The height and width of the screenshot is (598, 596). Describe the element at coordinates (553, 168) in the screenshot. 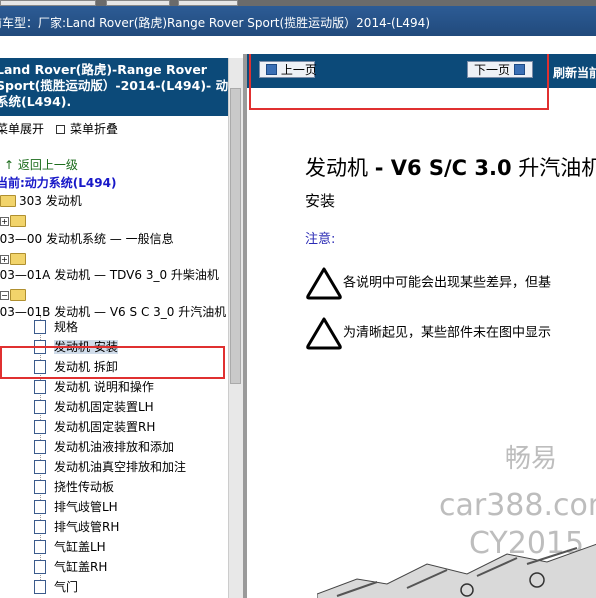

I see `title-part: 升汽油机` at that location.